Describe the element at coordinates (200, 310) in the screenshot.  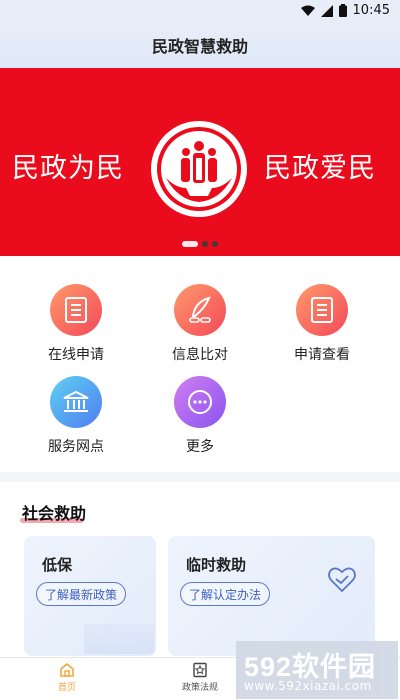
I see `feather-icon` at that location.